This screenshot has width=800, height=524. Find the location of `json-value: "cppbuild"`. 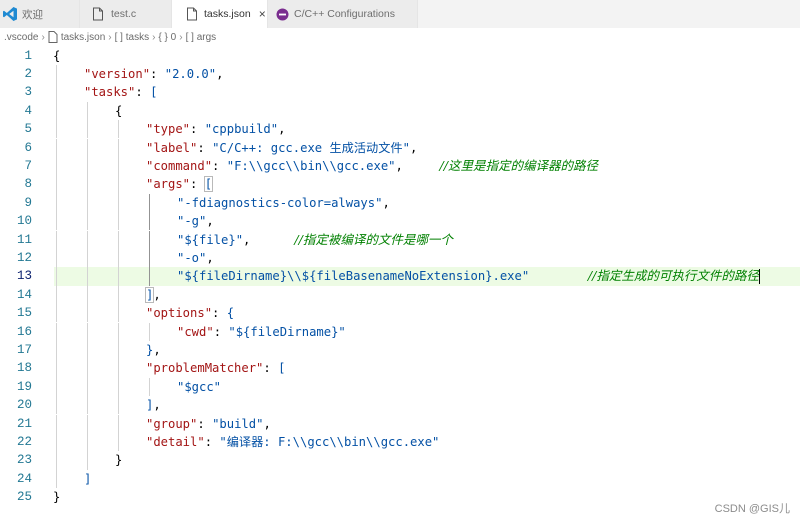

json-value: "cppbuild" is located at coordinates (241, 129).